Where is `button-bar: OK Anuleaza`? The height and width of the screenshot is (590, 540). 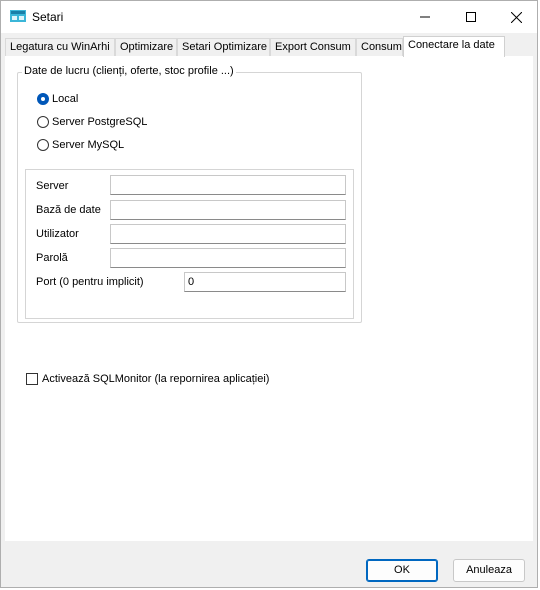
button-bar: OK Anuleaza is located at coordinates (269, 564).